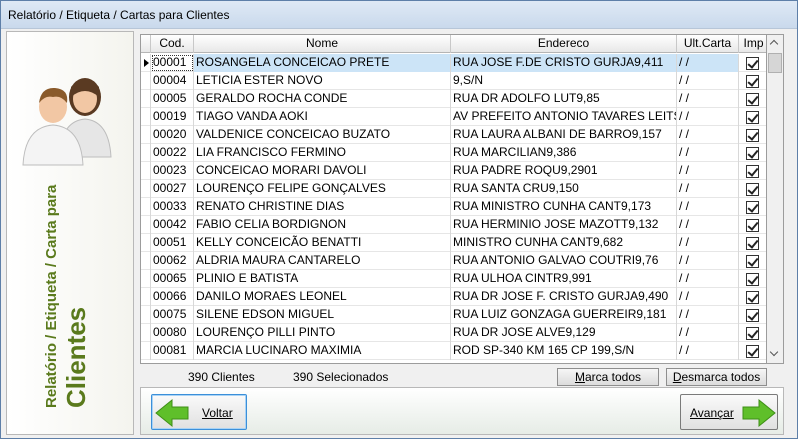 This screenshot has height=439, width=798. I want to click on cell-endereco: RUA DR JOSE ALVE9,129, so click(564, 333).